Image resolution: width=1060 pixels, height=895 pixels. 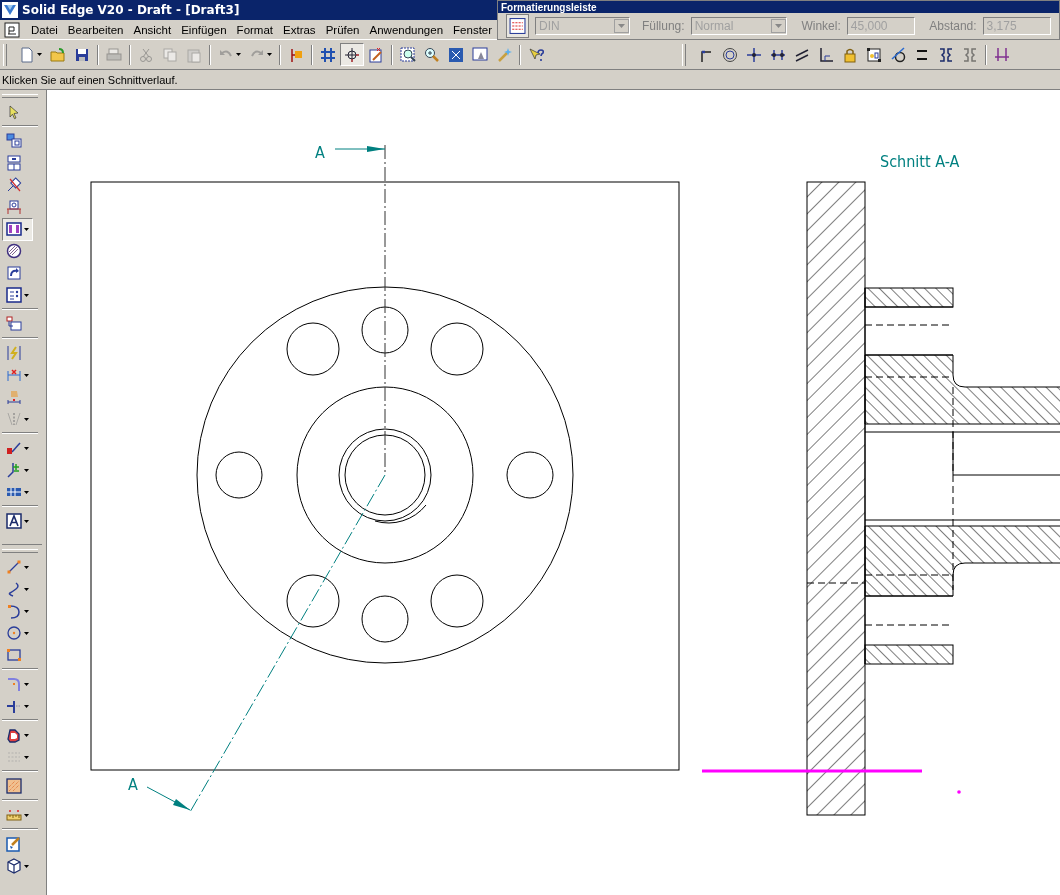 What do you see at coordinates (14, 866) in the screenshot?
I see `cube-icon` at bounding box center [14, 866].